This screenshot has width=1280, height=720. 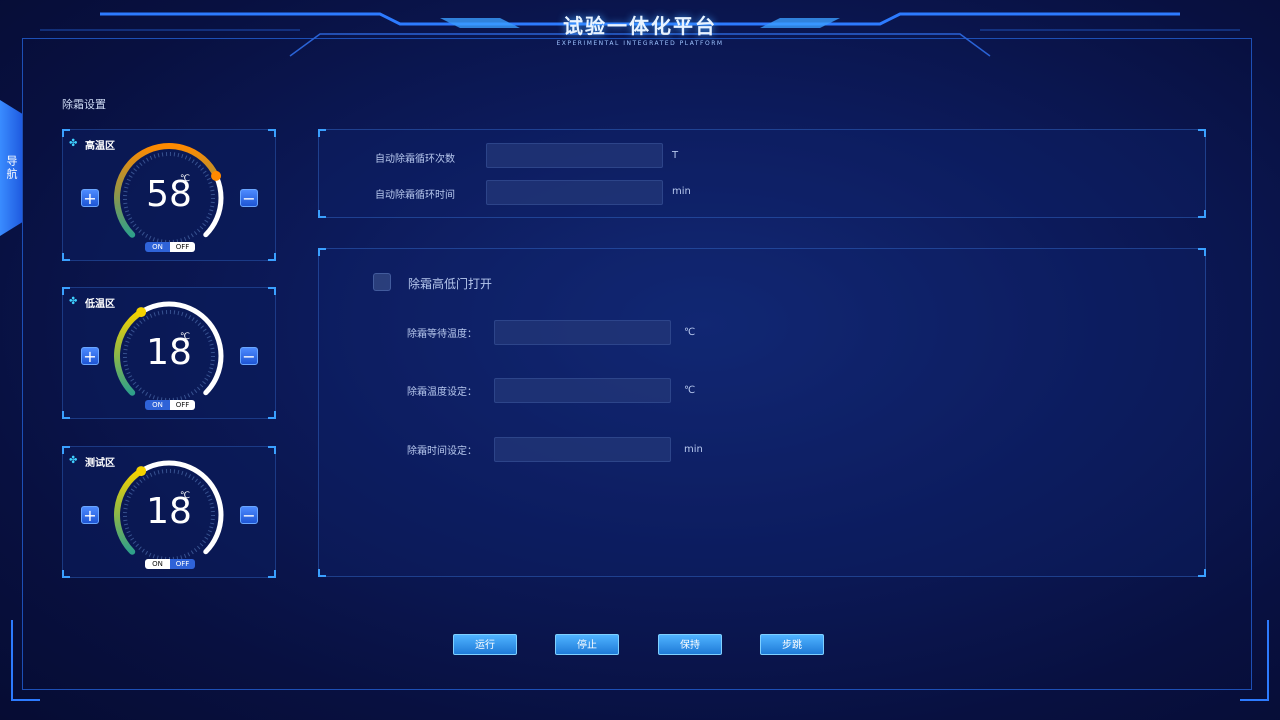 What do you see at coordinates (640, 26) in the screenshot?
I see `page-title: 试验一体化平台` at bounding box center [640, 26].